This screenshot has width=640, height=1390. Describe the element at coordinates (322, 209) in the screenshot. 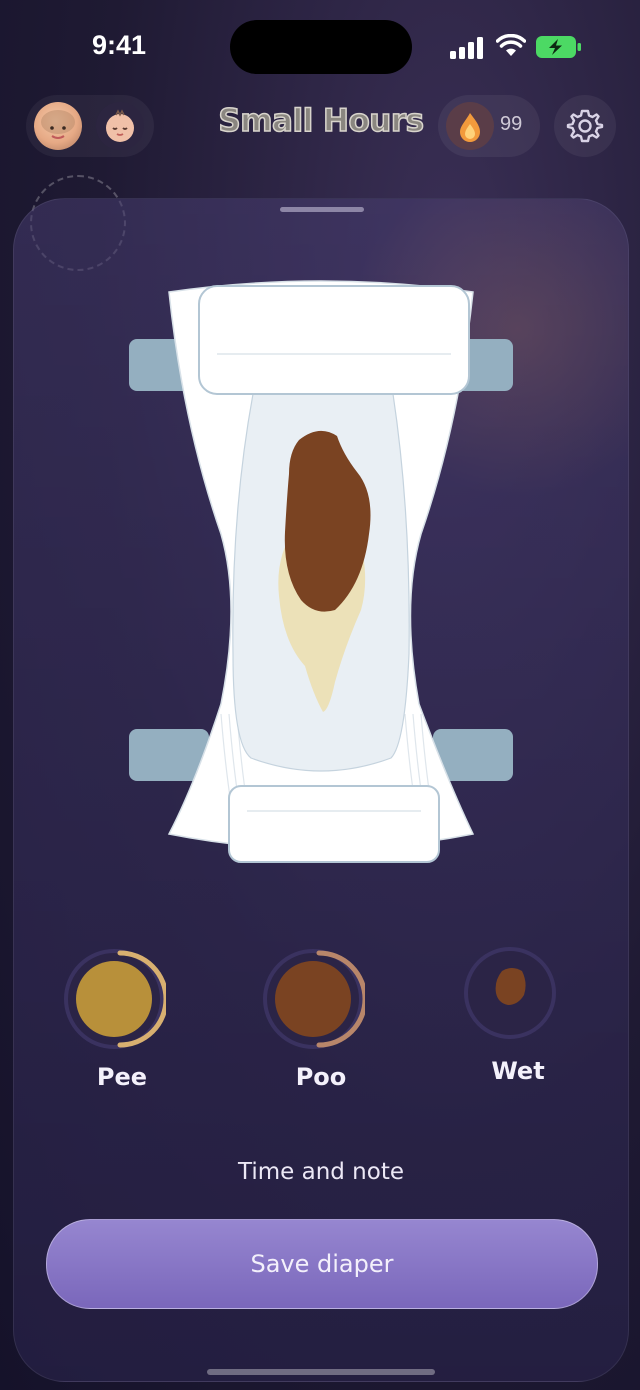

I see `sheet-grabber` at that location.